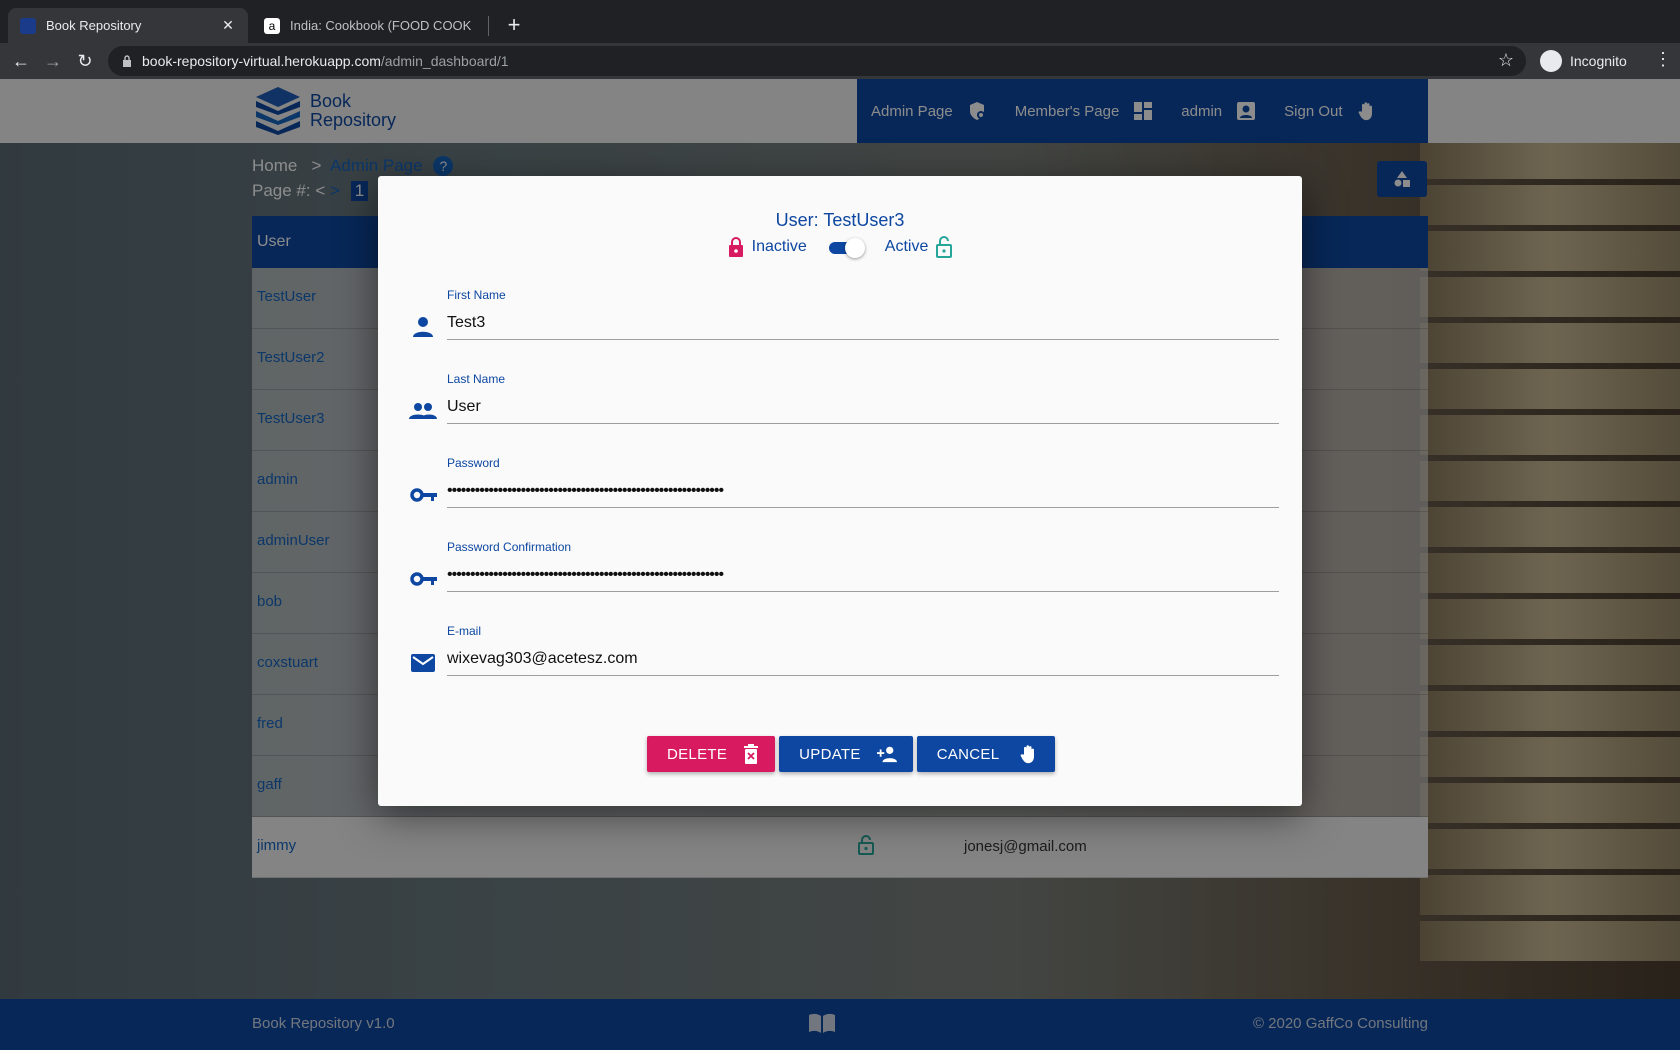 This screenshot has width=1680, height=1050. What do you see at coordinates (423, 663) in the screenshot?
I see `email-icon` at bounding box center [423, 663].